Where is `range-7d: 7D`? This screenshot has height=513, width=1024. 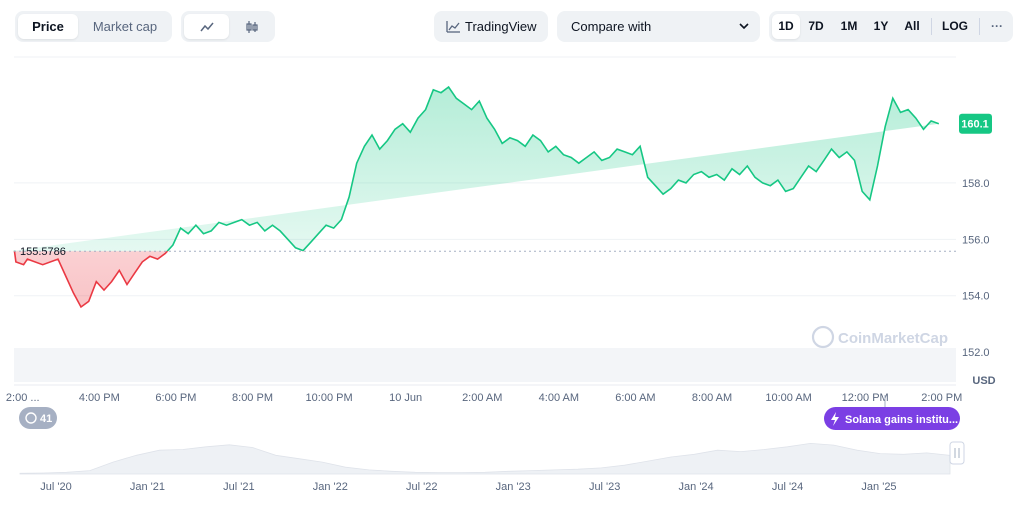 range-7d: 7D is located at coordinates (816, 26).